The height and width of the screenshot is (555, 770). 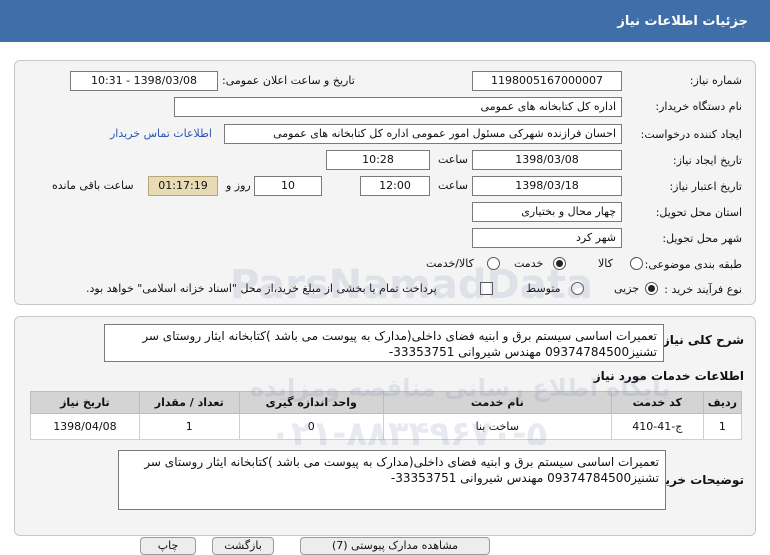 What do you see at coordinates (577, 288) in the screenshot?
I see `process-medium-radio` at bounding box center [577, 288].